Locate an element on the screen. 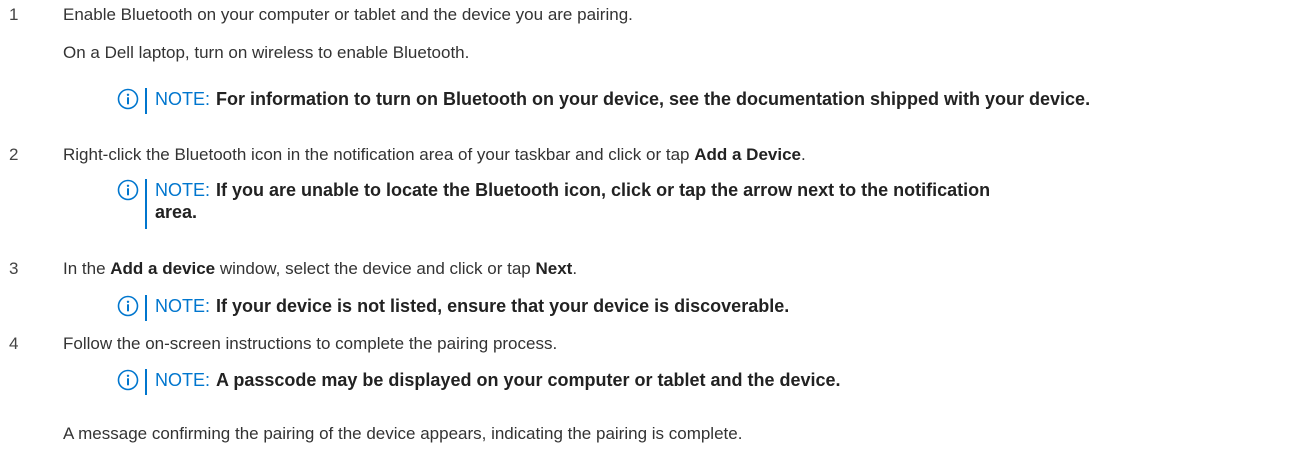  step-number: 4 is located at coordinates (14, 343).